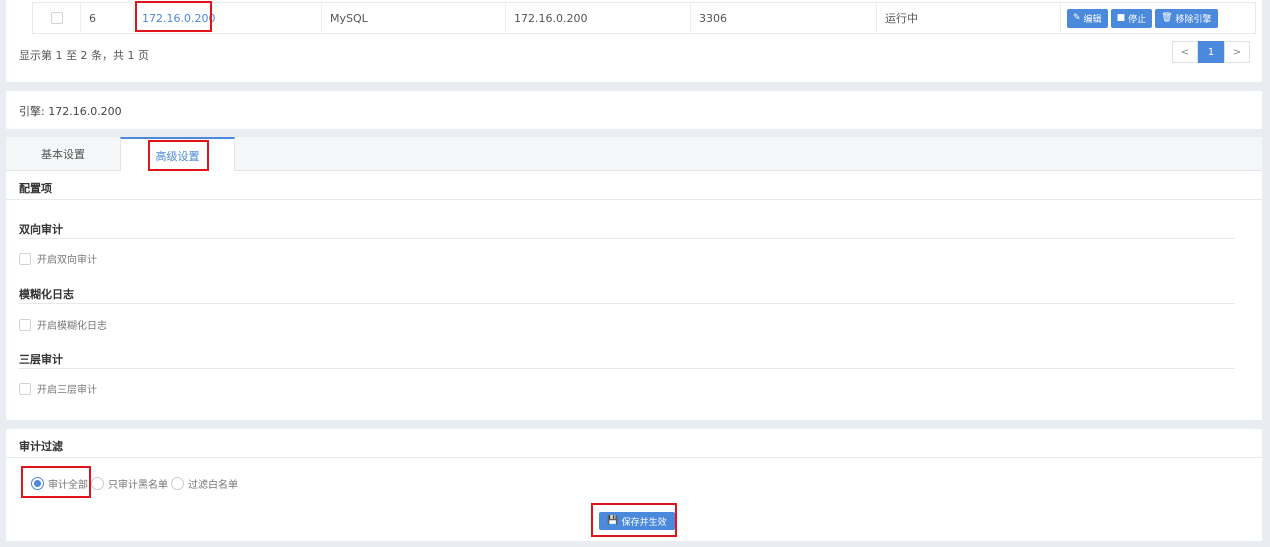 This screenshot has height=547, width=1270. Describe the element at coordinates (59, 483) in the screenshot. I see `radio-audit-all: 审计全部` at that location.